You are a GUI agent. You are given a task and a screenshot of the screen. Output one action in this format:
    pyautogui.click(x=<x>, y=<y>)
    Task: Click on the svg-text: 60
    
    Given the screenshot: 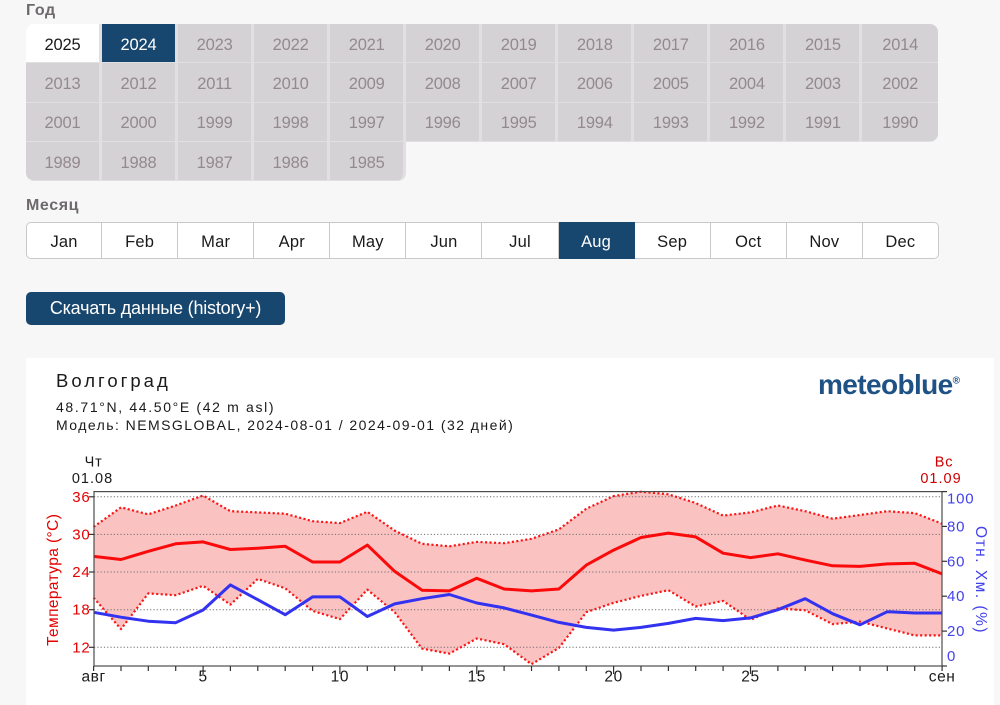 What is the action you would take?
    pyautogui.click(x=956, y=561)
    